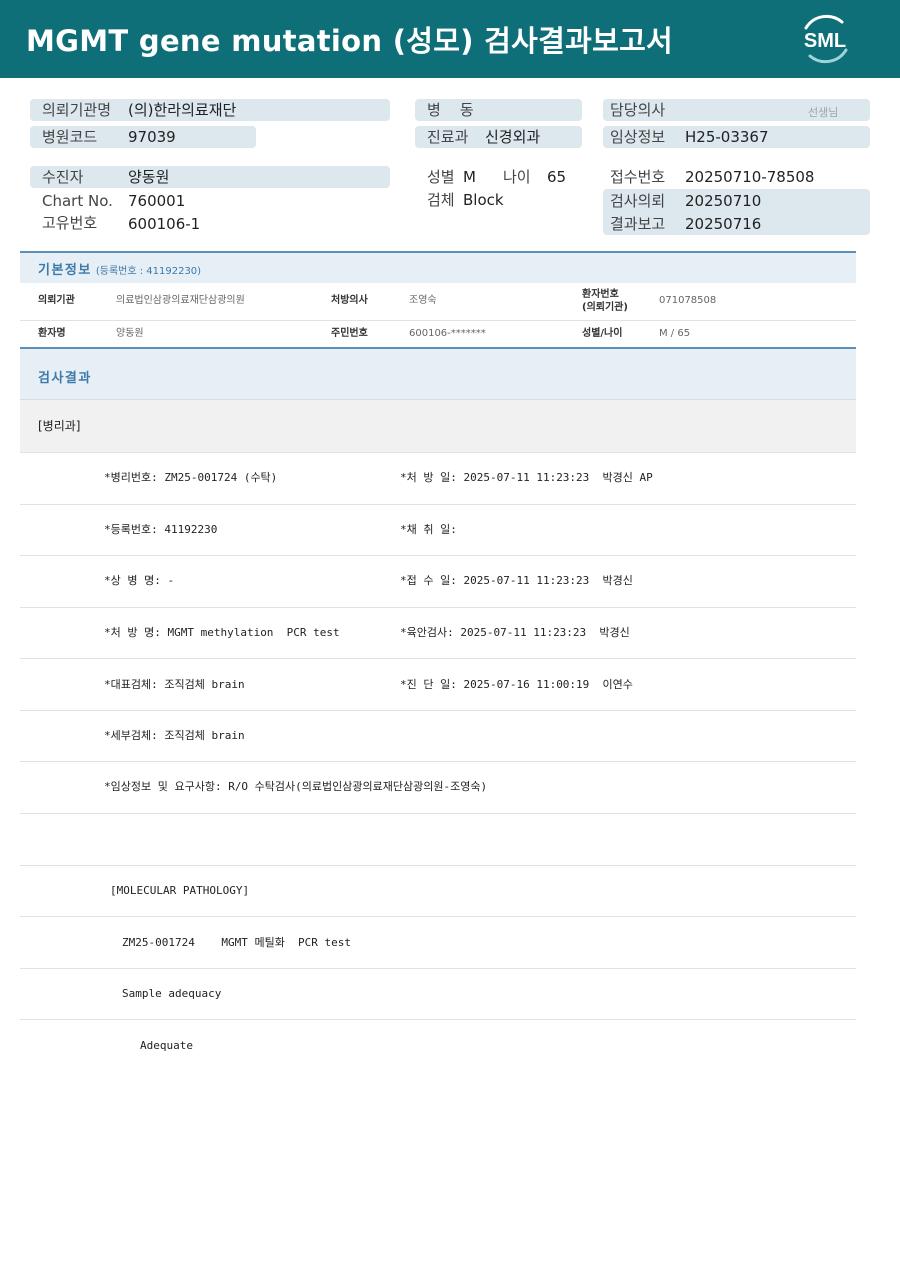  Describe the element at coordinates (164, 224) in the screenshot. I see `unique-id-value: 600106-1` at that location.